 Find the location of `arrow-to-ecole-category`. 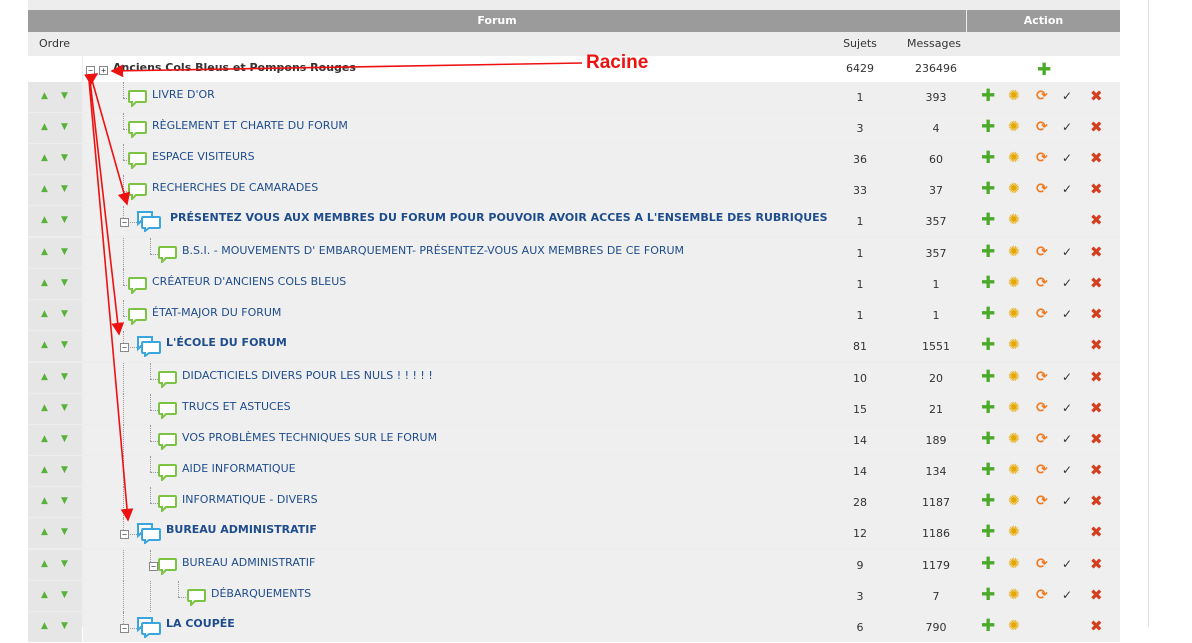

arrow-to-ecole-category is located at coordinates (107, 207).